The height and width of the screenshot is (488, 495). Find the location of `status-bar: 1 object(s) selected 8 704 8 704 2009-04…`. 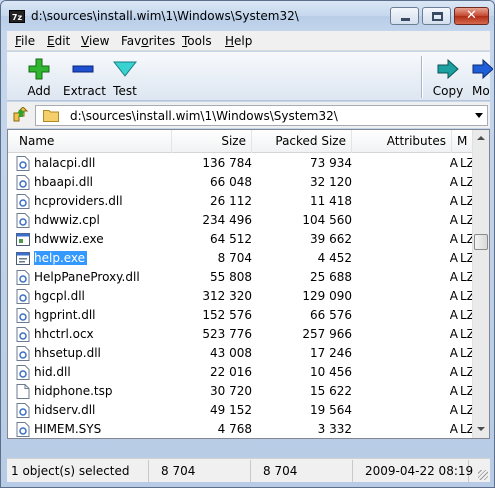

status-bar: 1 object(s) selected 8 704 8 704 2009-04… is located at coordinates (248, 470).